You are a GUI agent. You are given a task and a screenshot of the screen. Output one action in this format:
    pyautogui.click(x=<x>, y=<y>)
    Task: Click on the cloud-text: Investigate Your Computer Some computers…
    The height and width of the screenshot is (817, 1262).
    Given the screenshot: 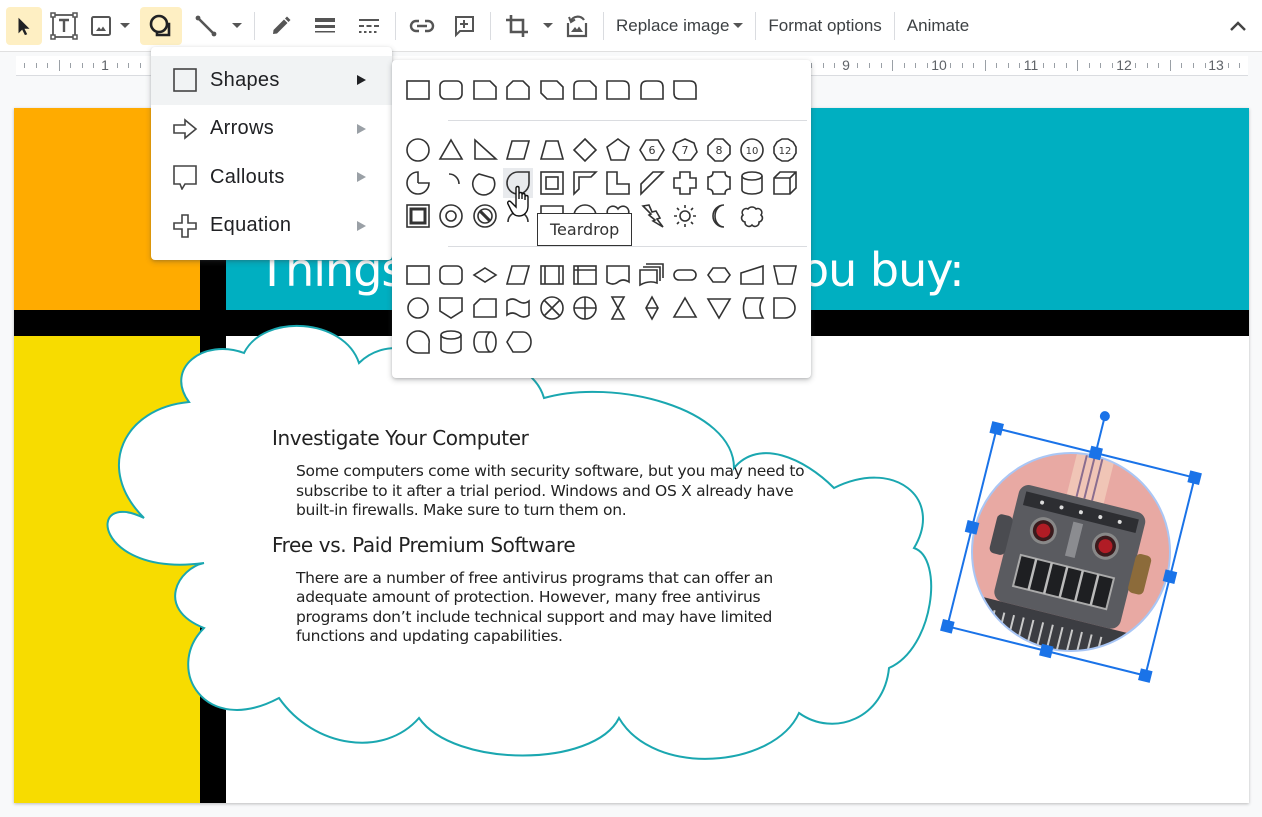 What is the action you would take?
    pyautogui.click(x=552, y=536)
    